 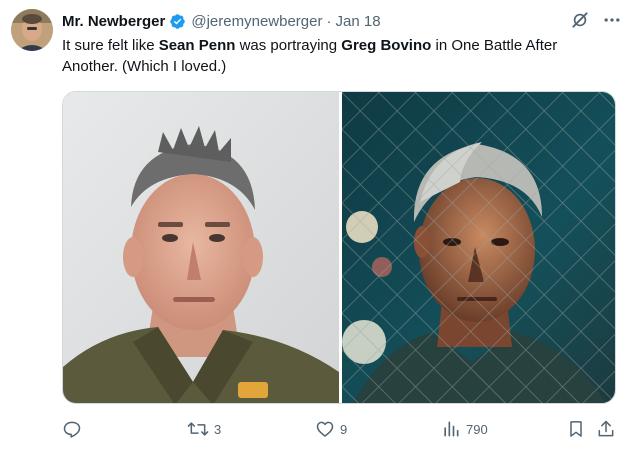 I want to click on display-name: Mr. Newberger, so click(x=113, y=21).